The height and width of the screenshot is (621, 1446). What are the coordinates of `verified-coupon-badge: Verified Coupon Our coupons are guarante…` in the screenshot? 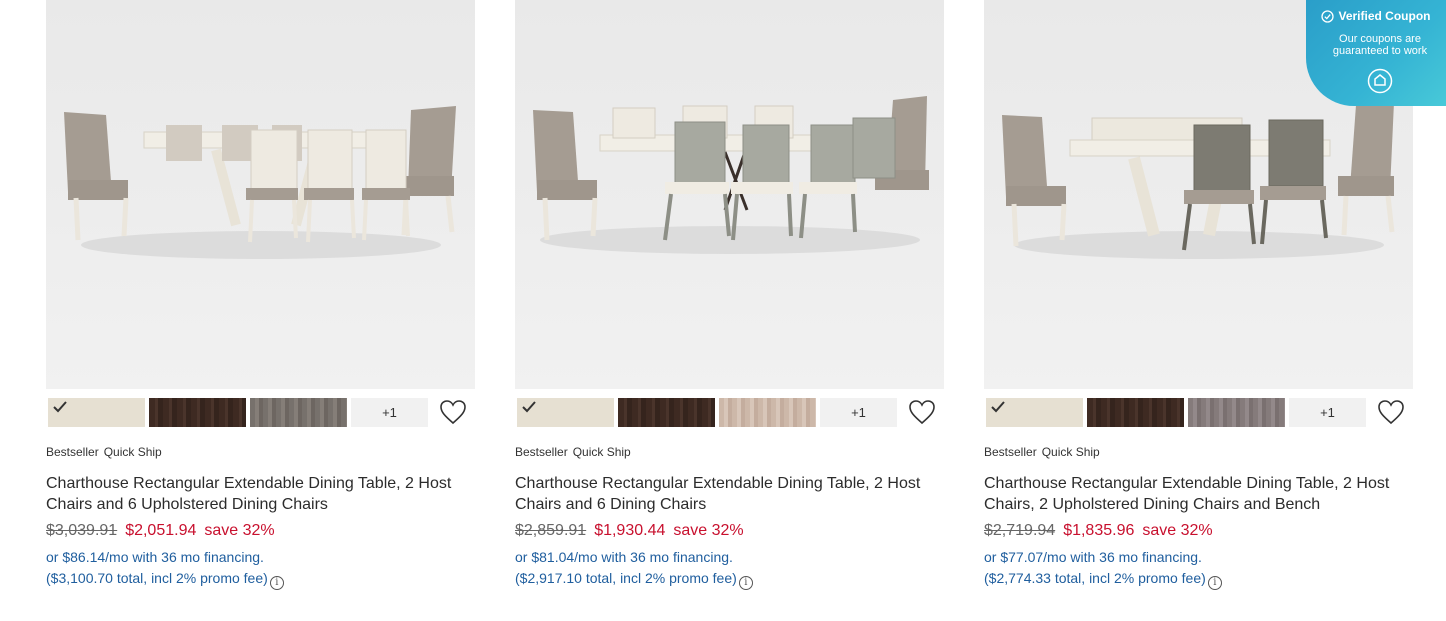 It's located at (1376, 53).